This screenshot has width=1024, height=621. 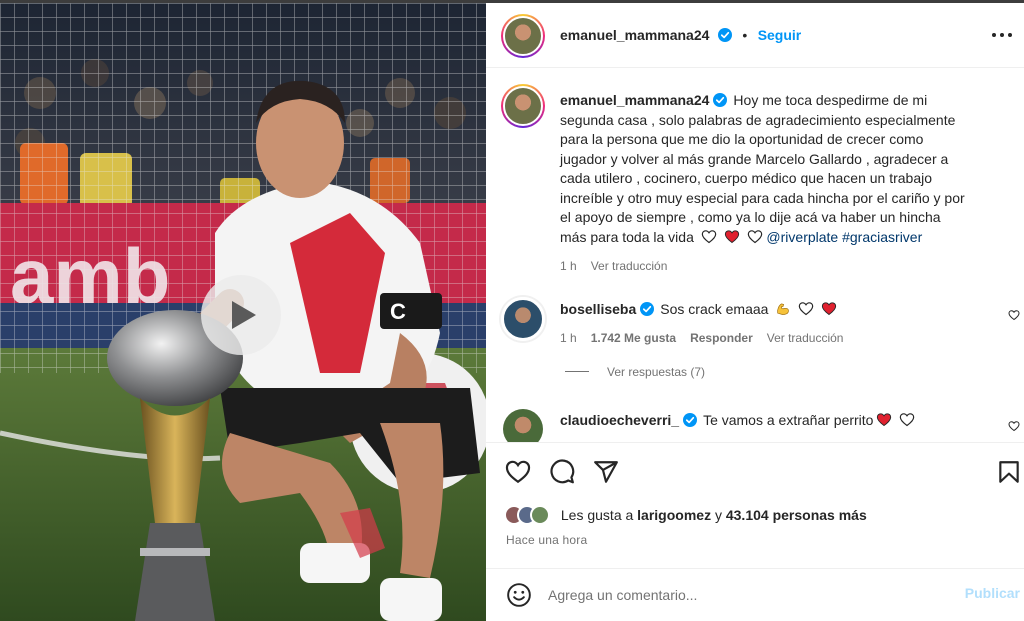 I want to click on liker-username: larigoomez, so click(x=674, y=515).